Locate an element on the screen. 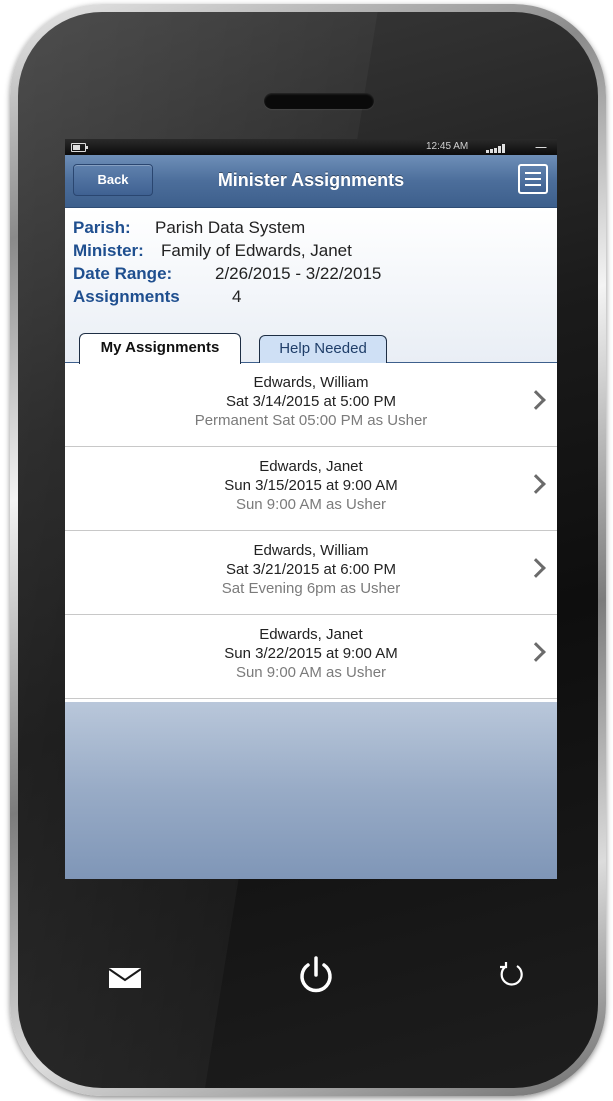  assignments-count-row: Assignments 4 is located at coordinates (315, 296).